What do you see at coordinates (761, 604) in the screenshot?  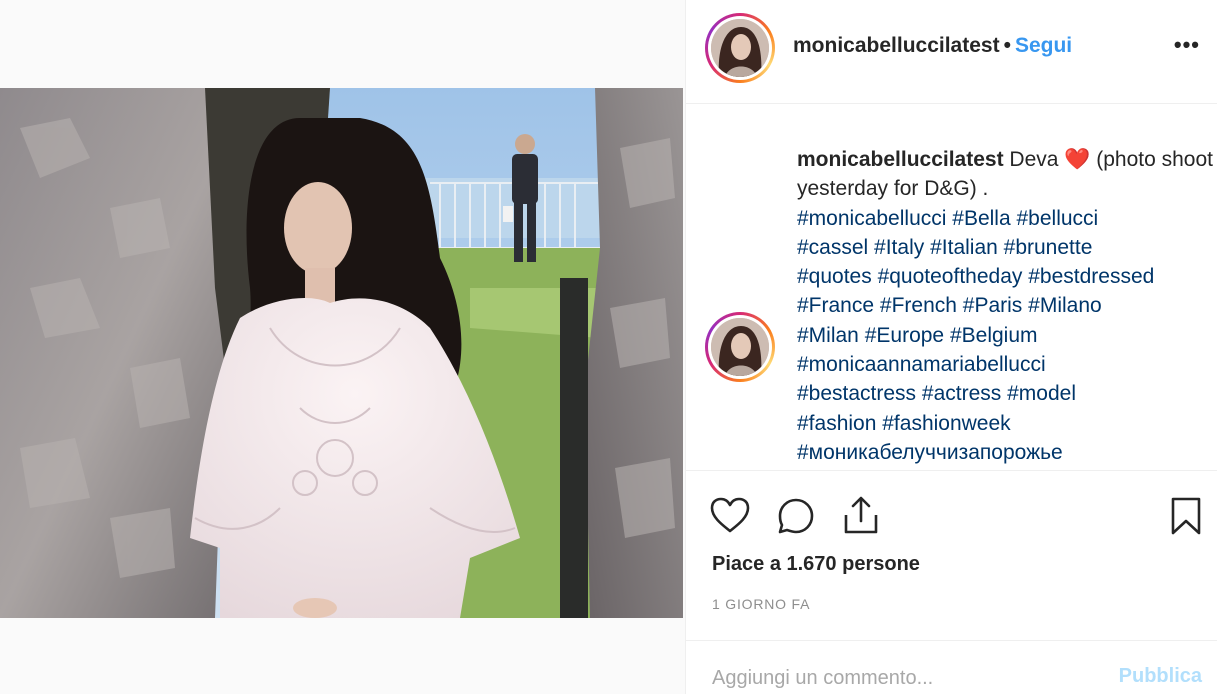 I see `post-timestamp: 1 GIORNO FA` at bounding box center [761, 604].